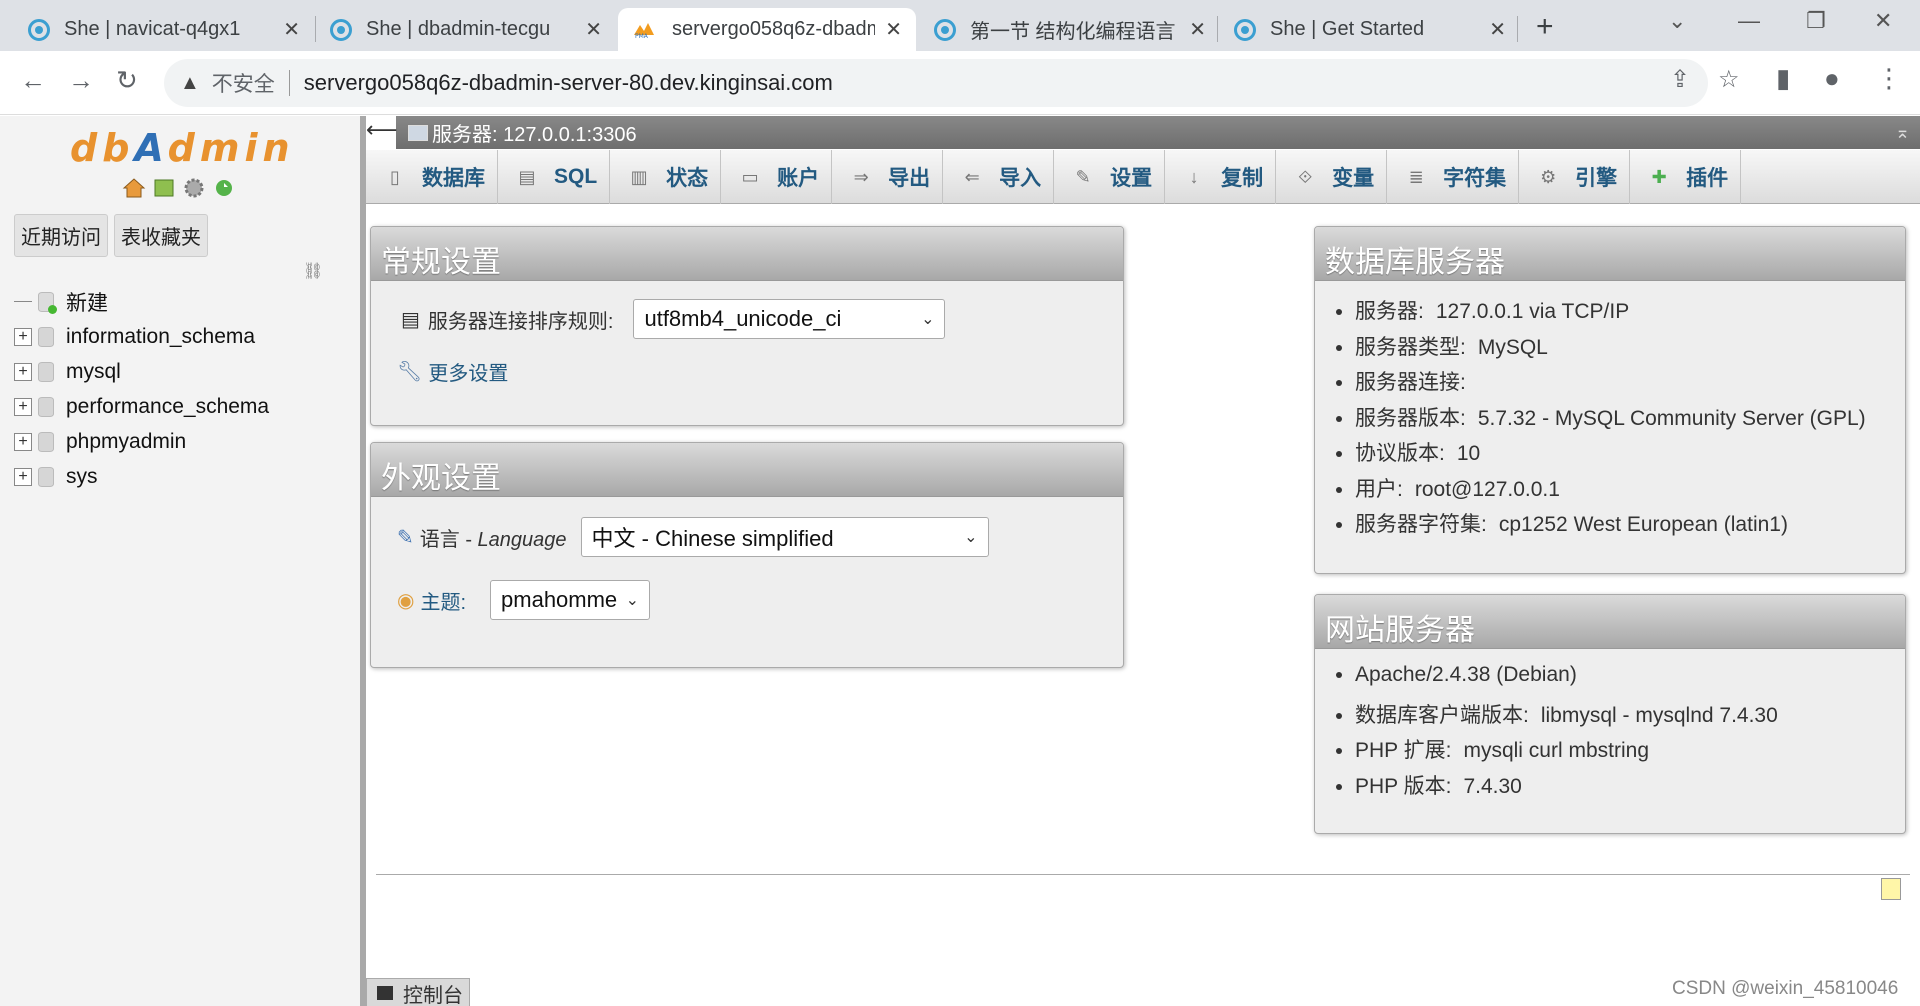  I want to click on database-item: + performance_schema, so click(141, 406).